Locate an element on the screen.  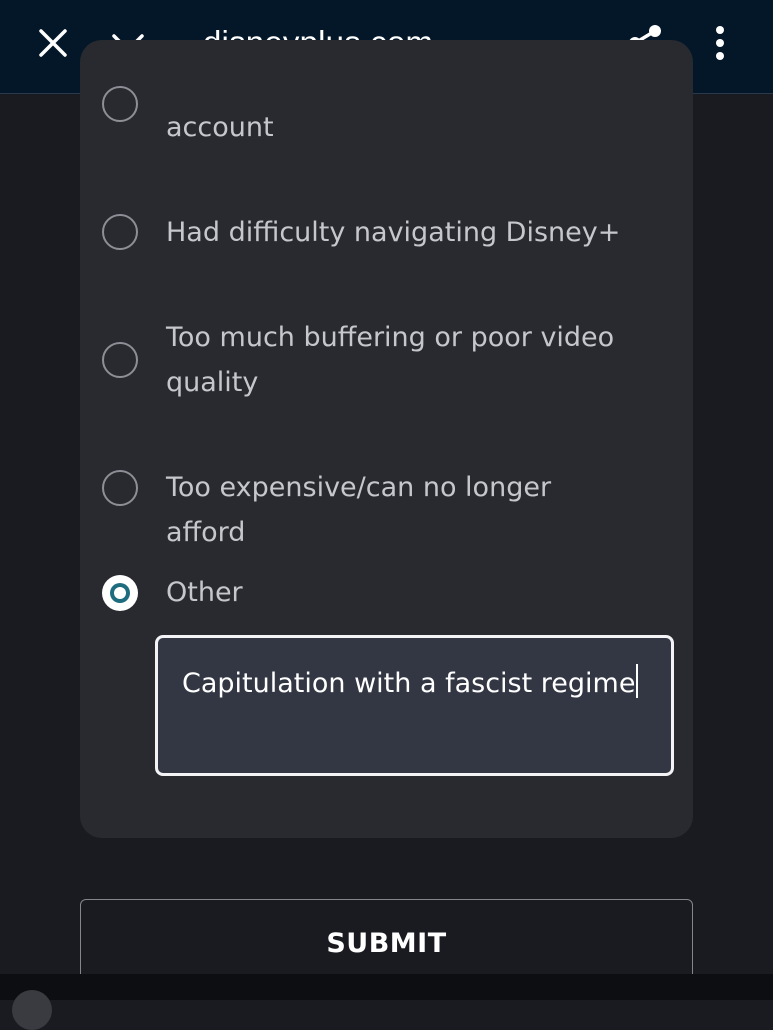
other-reason-text: Capitulation with a fascist regime is located at coordinates (409, 683).